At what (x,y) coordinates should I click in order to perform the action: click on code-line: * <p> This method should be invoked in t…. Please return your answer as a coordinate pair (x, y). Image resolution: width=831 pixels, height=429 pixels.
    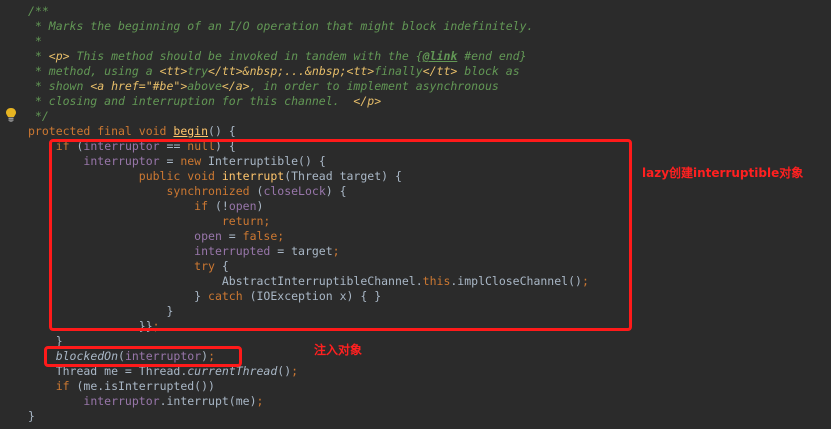
    Looking at the image, I should click on (429, 56).